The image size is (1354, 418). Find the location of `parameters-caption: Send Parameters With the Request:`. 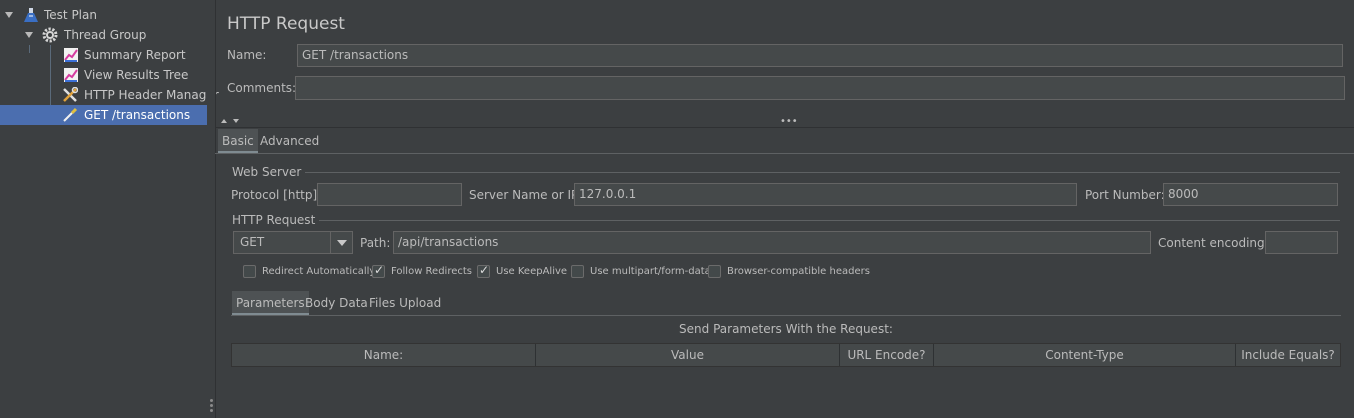

parameters-caption: Send Parameters With the Request: is located at coordinates (786, 329).